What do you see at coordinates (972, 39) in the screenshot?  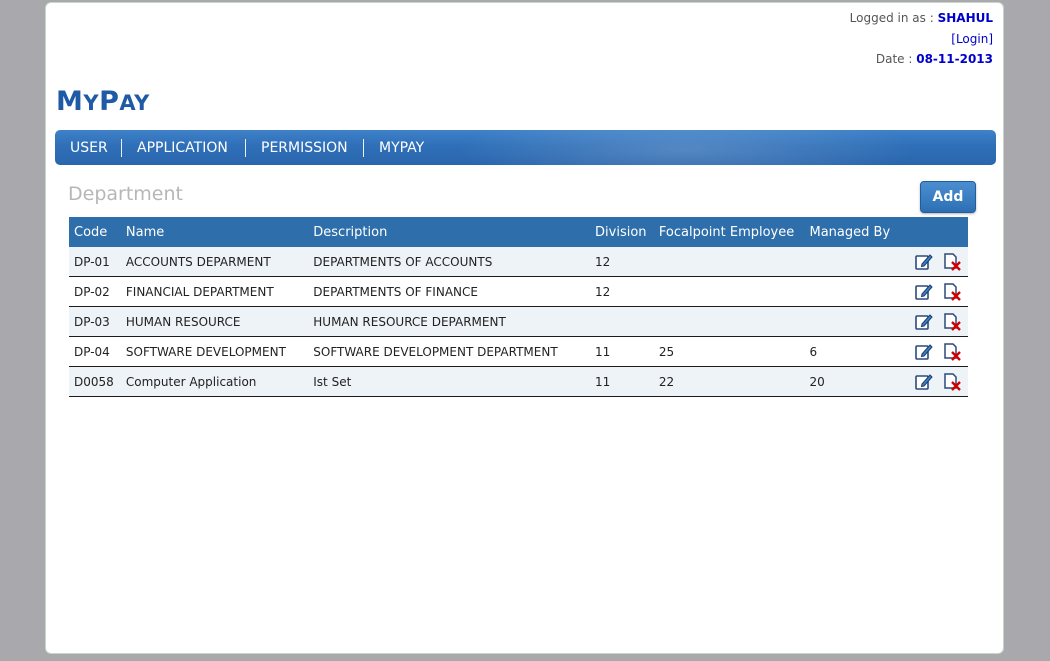 I see `login-link: Login` at bounding box center [972, 39].